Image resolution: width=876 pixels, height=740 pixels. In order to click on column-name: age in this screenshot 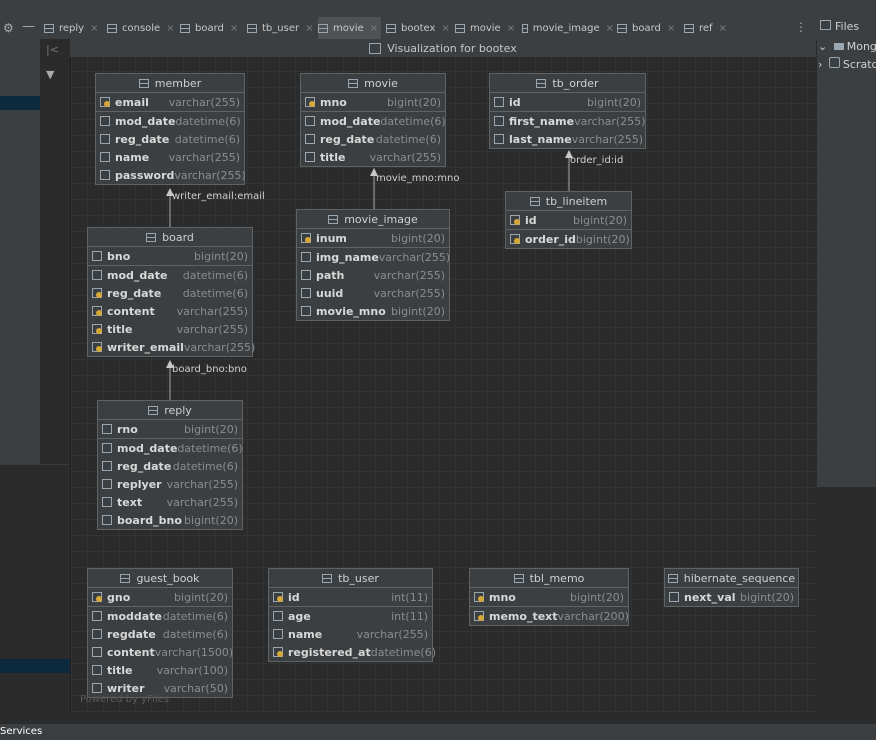, I will do `click(299, 616)`.